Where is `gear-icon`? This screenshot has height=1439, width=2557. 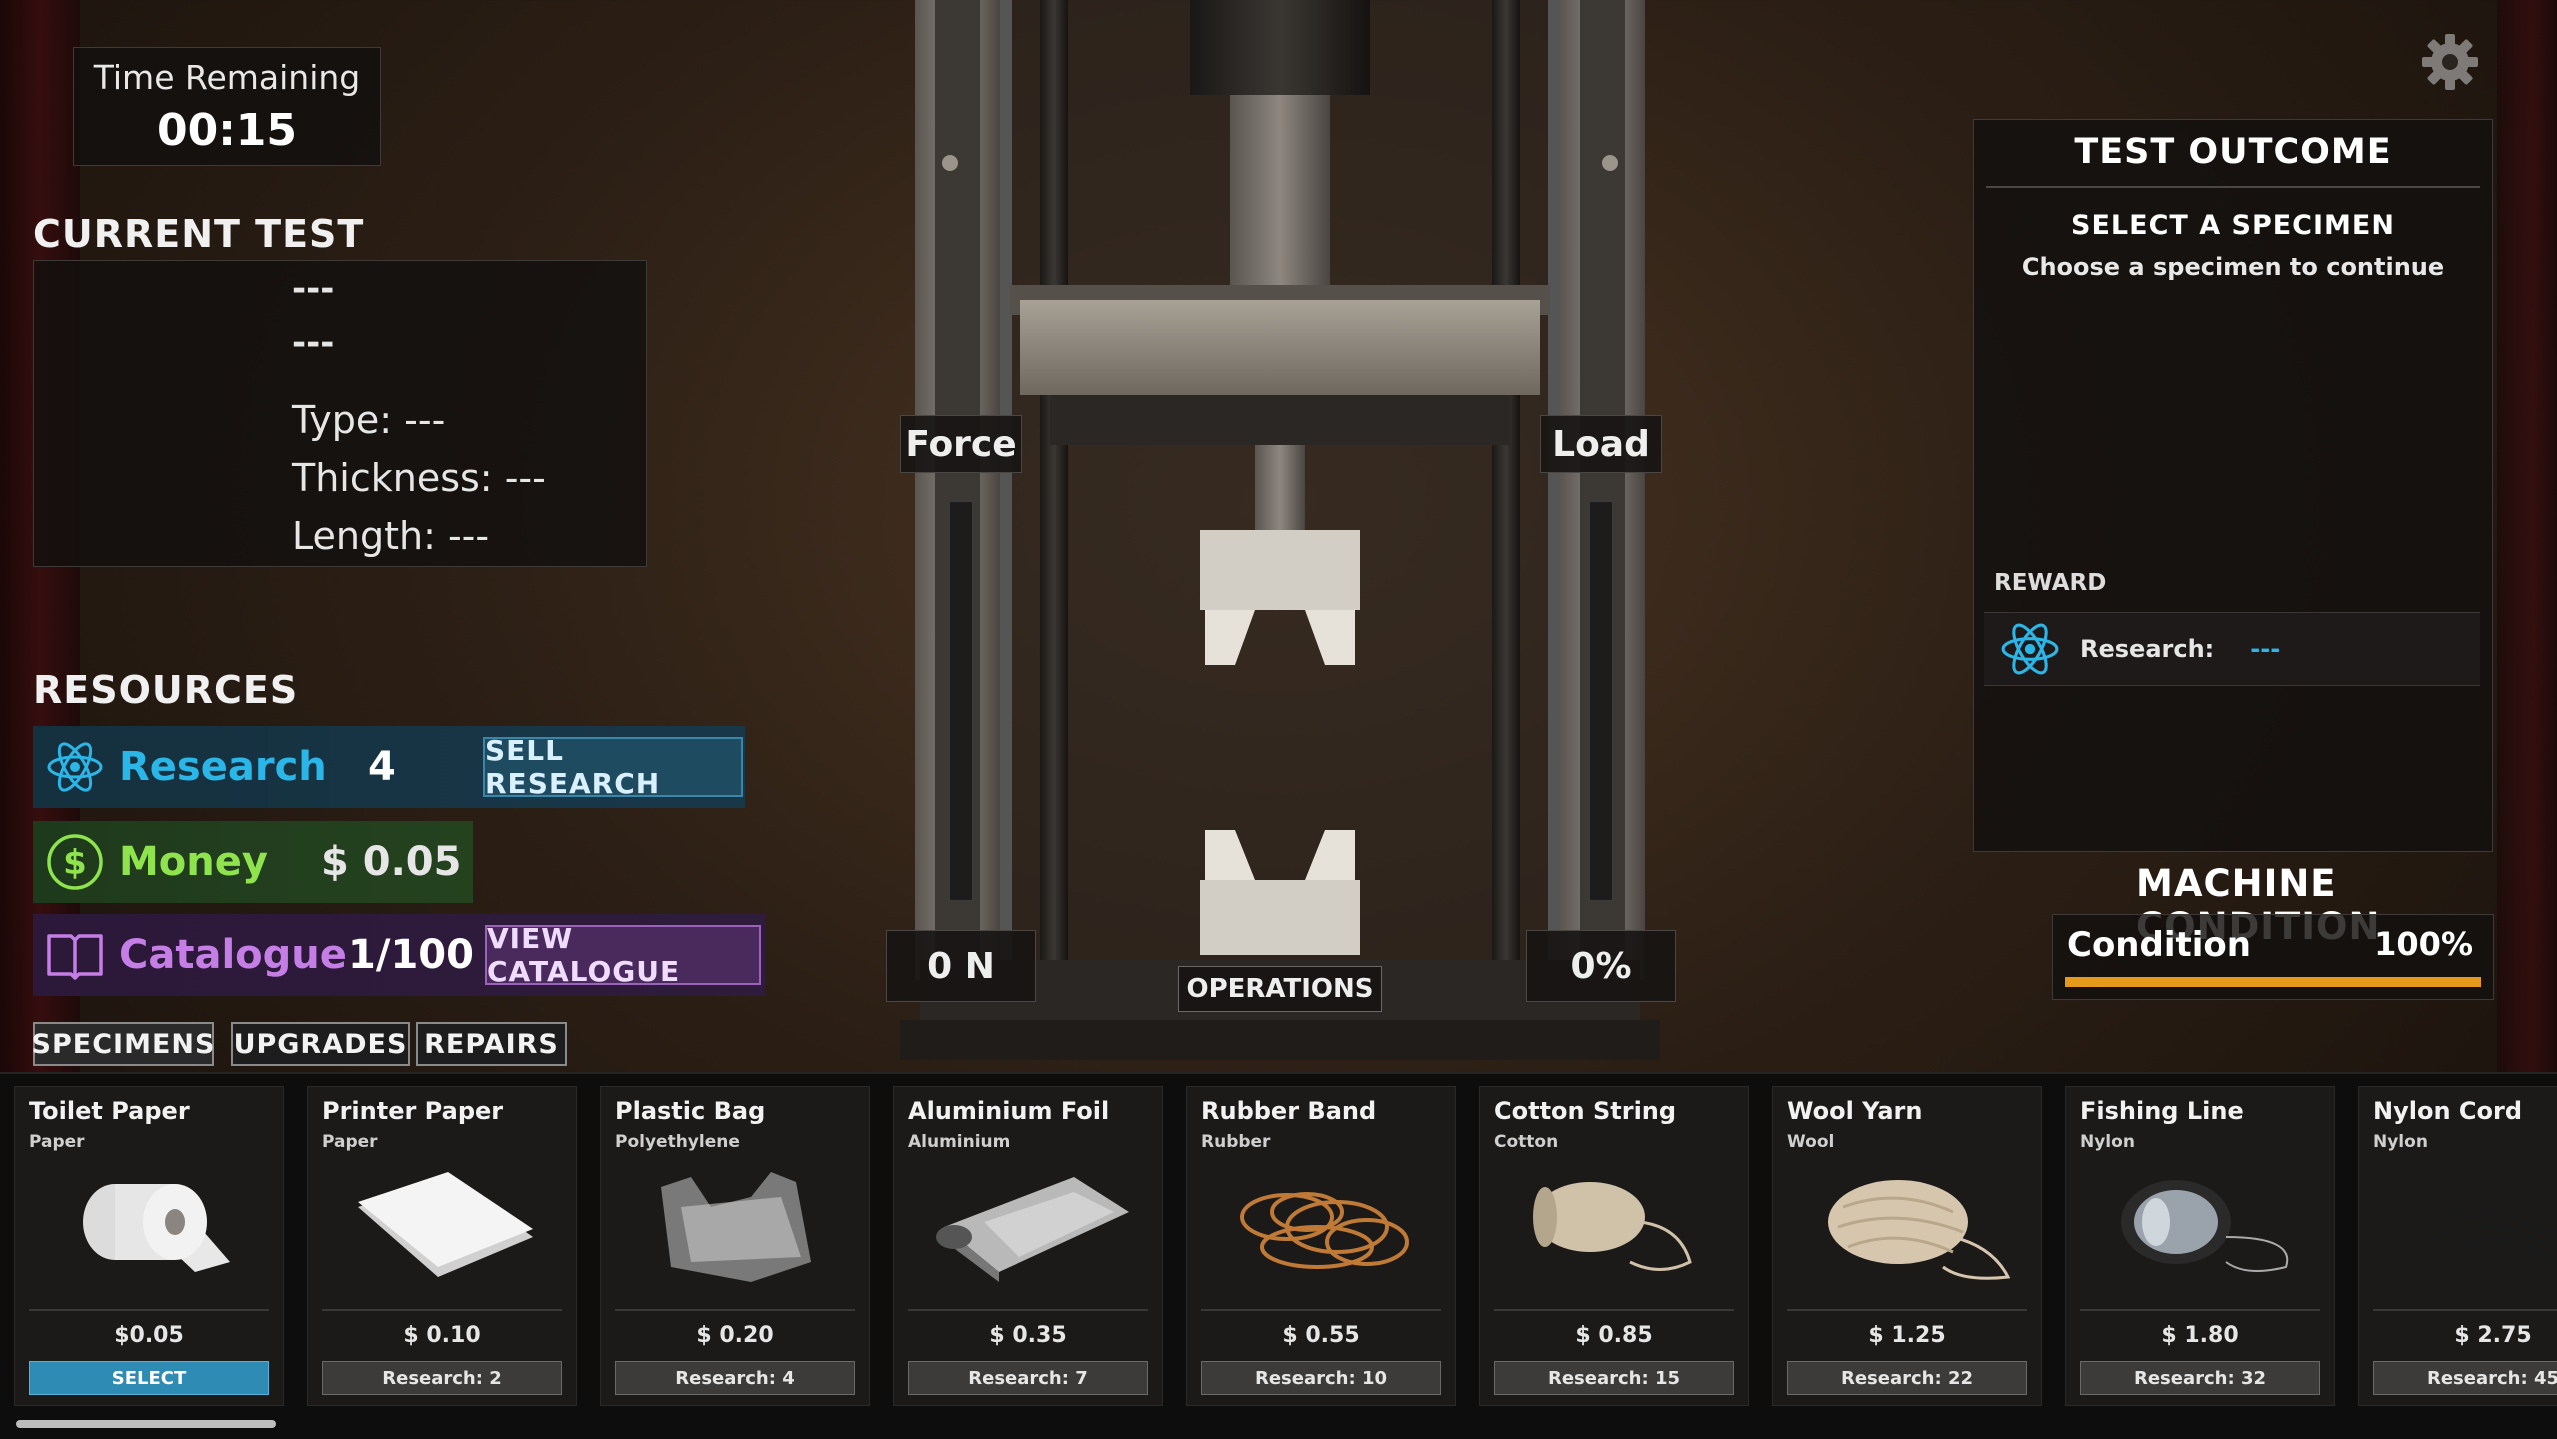 gear-icon is located at coordinates (2450, 62).